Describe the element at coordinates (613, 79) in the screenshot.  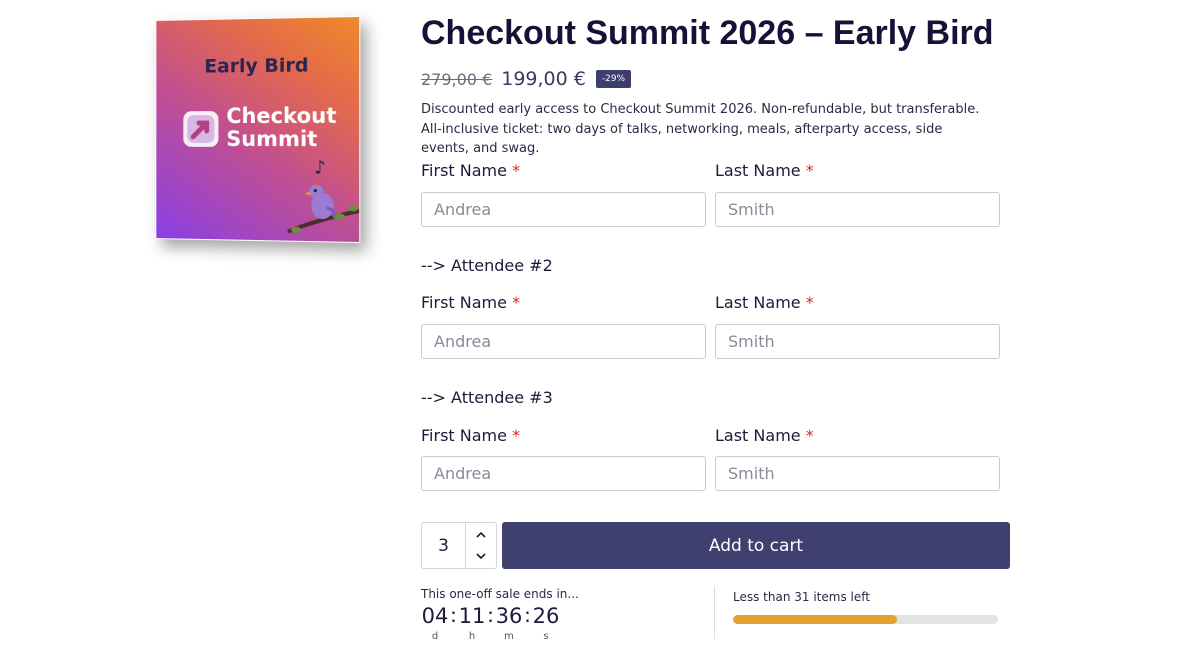
I see `discount-badge: -29%` at that location.